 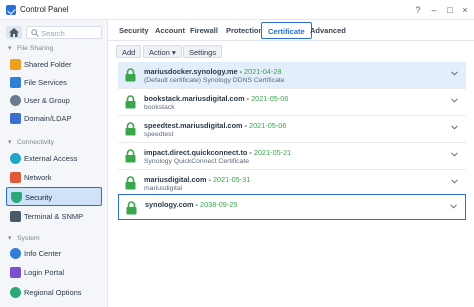 I want to click on home-icon, so click(x=14, y=32).